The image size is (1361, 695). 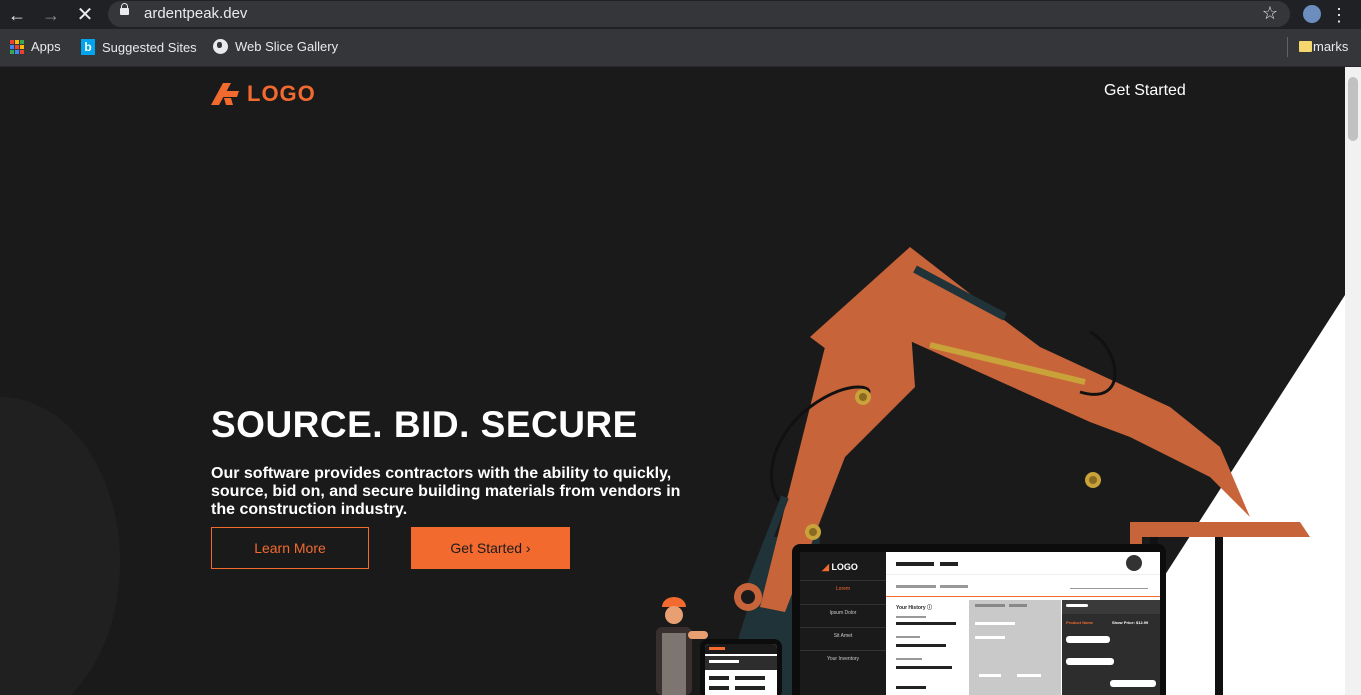 What do you see at coordinates (1312, 14) in the screenshot?
I see `profile-avatar` at bounding box center [1312, 14].